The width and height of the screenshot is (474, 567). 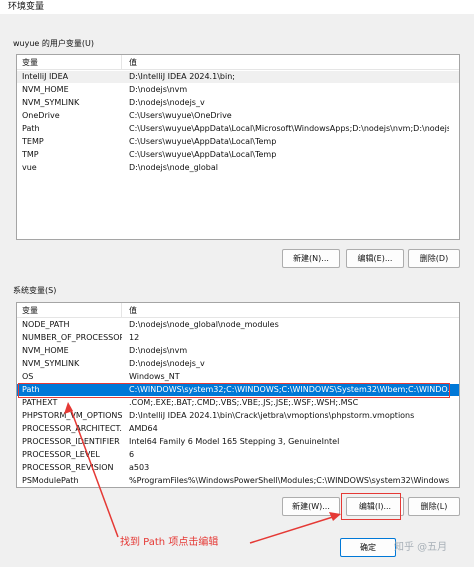 What do you see at coordinates (335, 516) in the screenshot?
I see `arrow-to-edit-head` at bounding box center [335, 516].